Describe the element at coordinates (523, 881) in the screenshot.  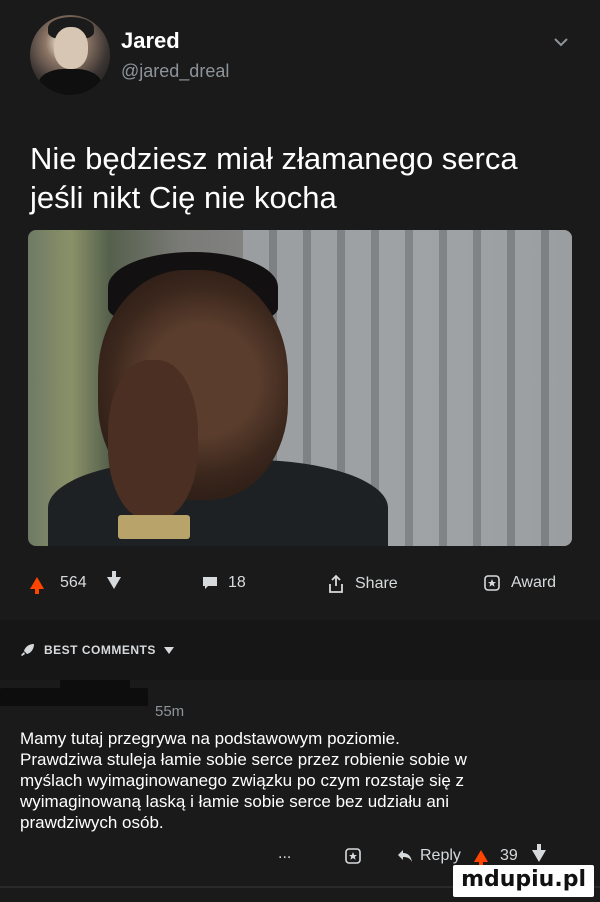
I see `watermark: mdupiu.pl` at that location.